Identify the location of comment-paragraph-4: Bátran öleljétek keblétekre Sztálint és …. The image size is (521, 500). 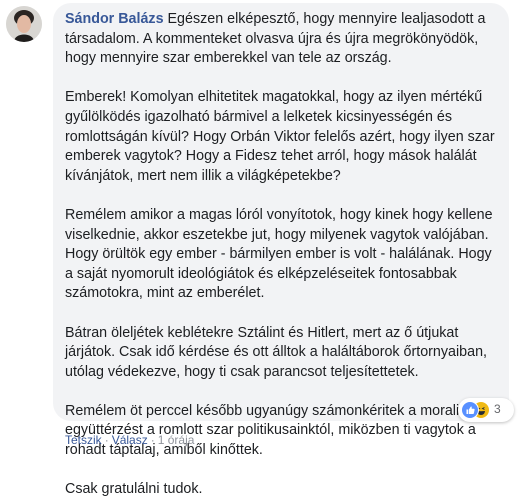
(276, 352).